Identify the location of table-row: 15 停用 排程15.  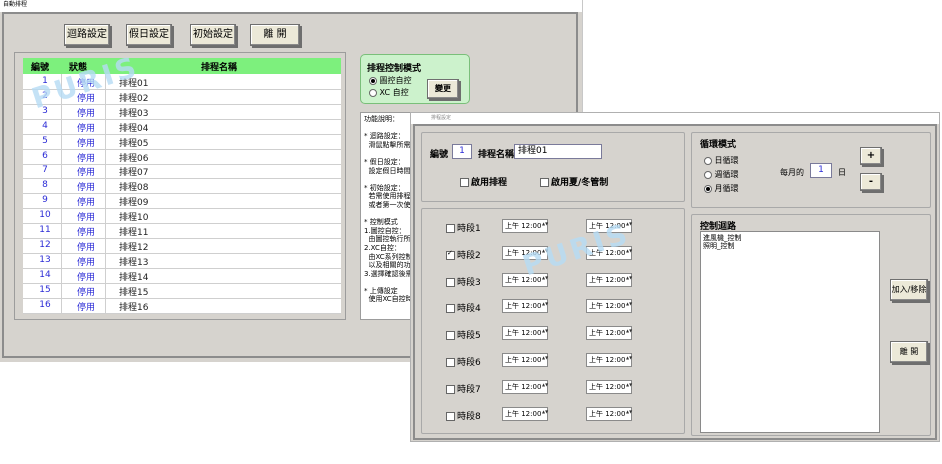
(182, 291).